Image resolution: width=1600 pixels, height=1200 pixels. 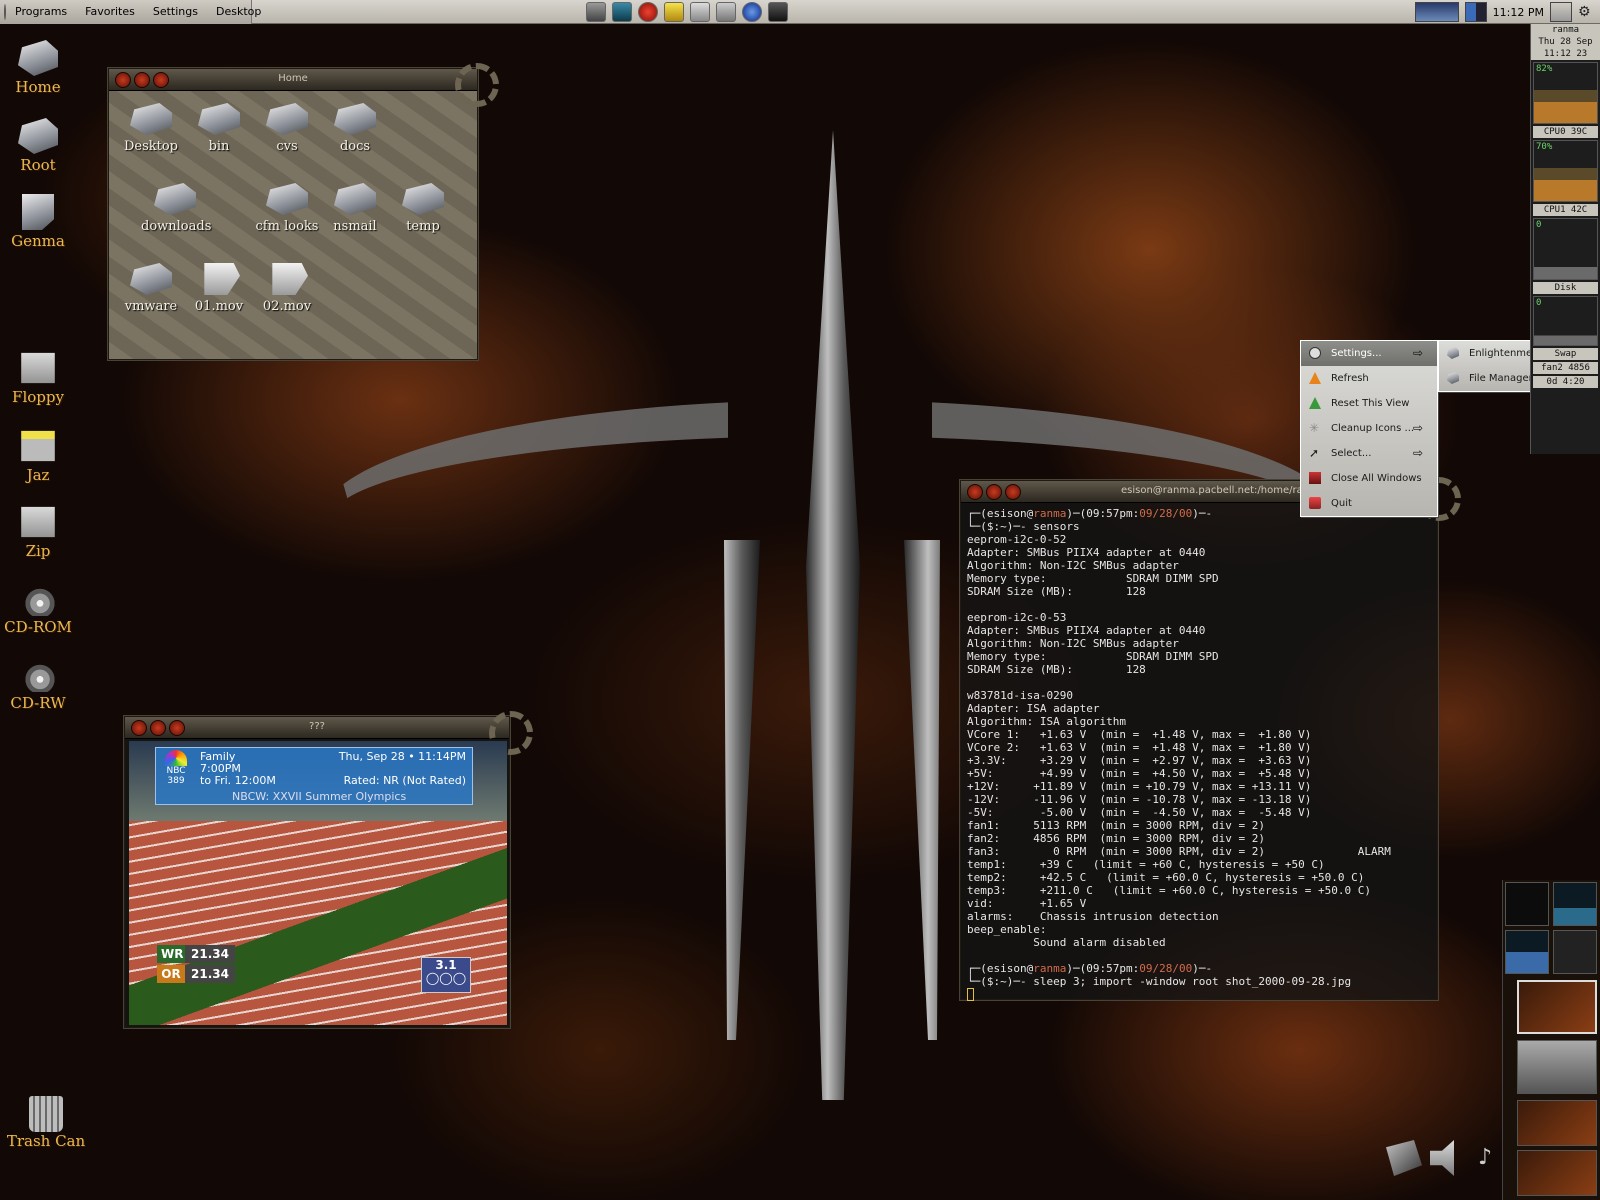 I want to click on clock: 11:12 PM, so click(x=1518, y=12).